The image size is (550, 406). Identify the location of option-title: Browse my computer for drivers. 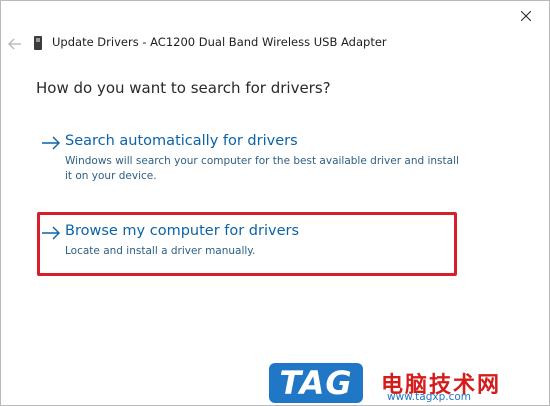
(182, 231).